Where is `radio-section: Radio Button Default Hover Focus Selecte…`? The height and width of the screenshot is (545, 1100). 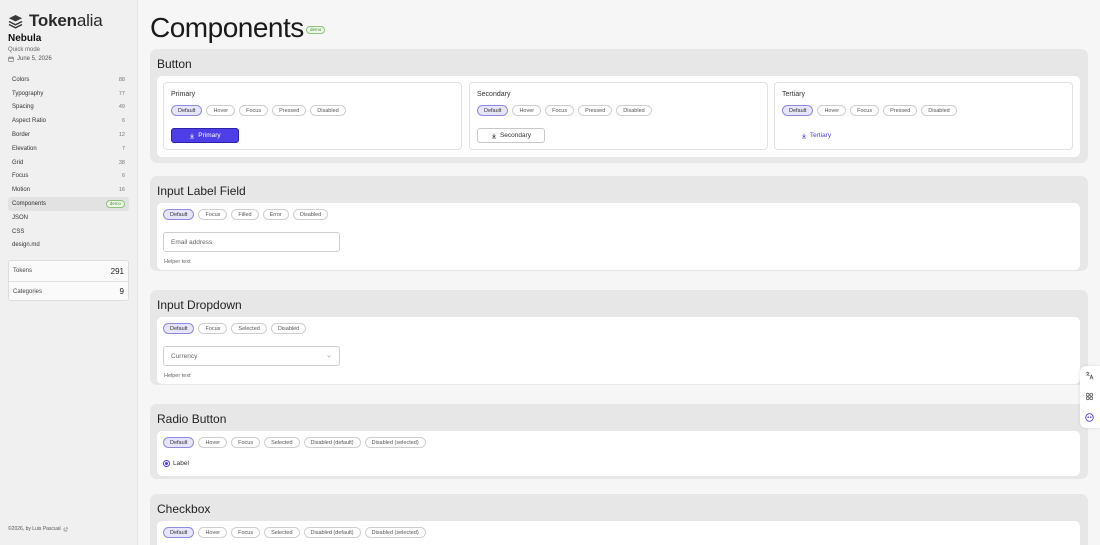
radio-section: Radio Button Default Hover Focus Selecte… is located at coordinates (619, 441).